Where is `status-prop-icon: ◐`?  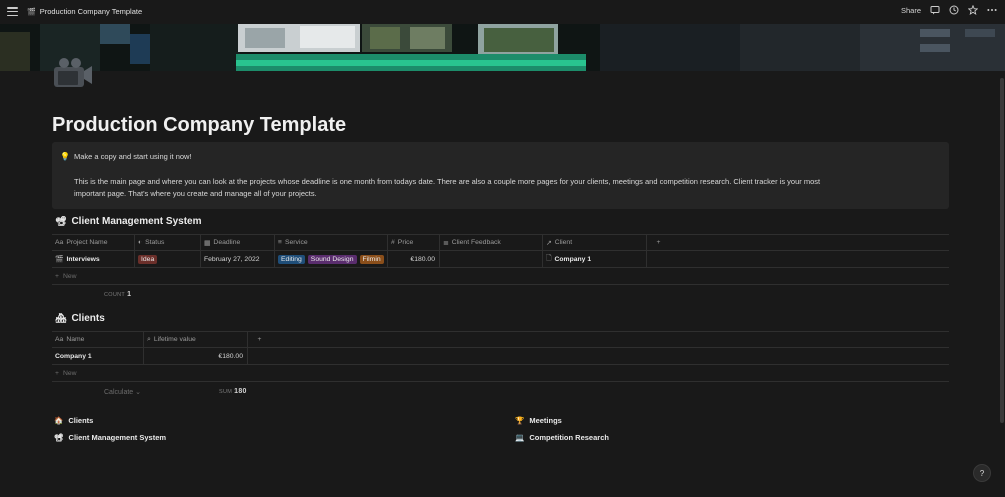
status-prop-icon: ◐ is located at coordinates (140, 242).